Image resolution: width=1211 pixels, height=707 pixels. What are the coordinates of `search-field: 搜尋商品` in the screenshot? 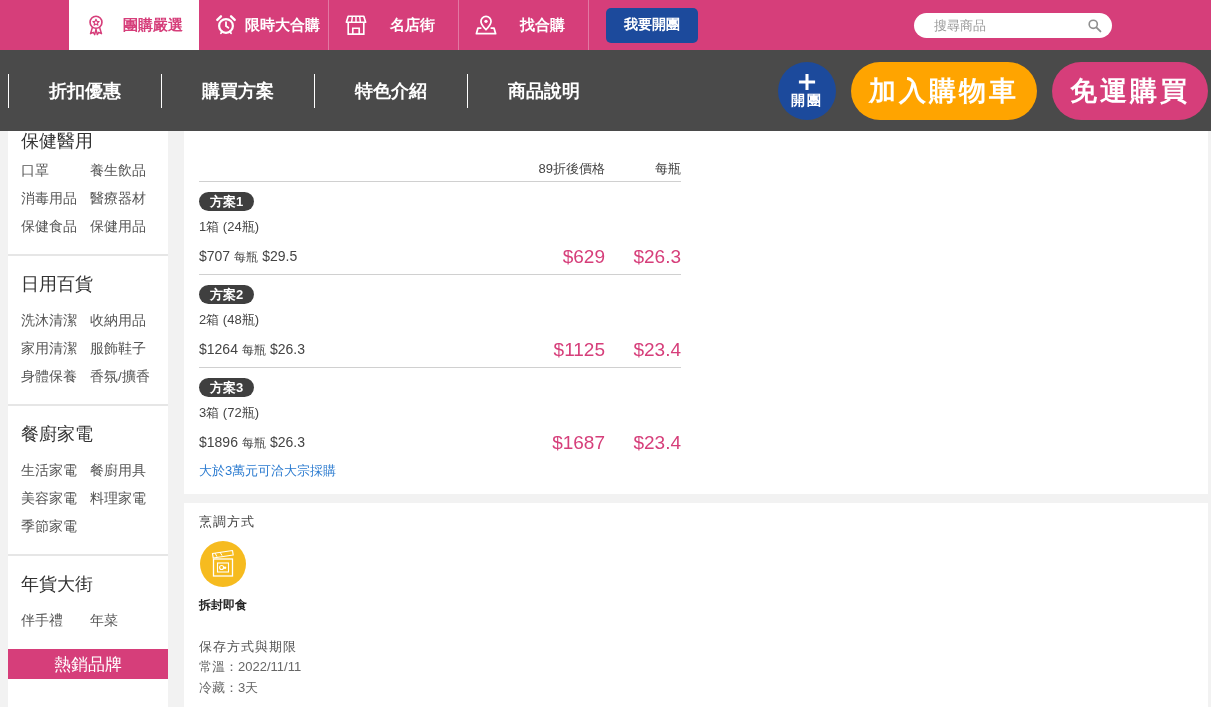 It's located at (1013, 25).